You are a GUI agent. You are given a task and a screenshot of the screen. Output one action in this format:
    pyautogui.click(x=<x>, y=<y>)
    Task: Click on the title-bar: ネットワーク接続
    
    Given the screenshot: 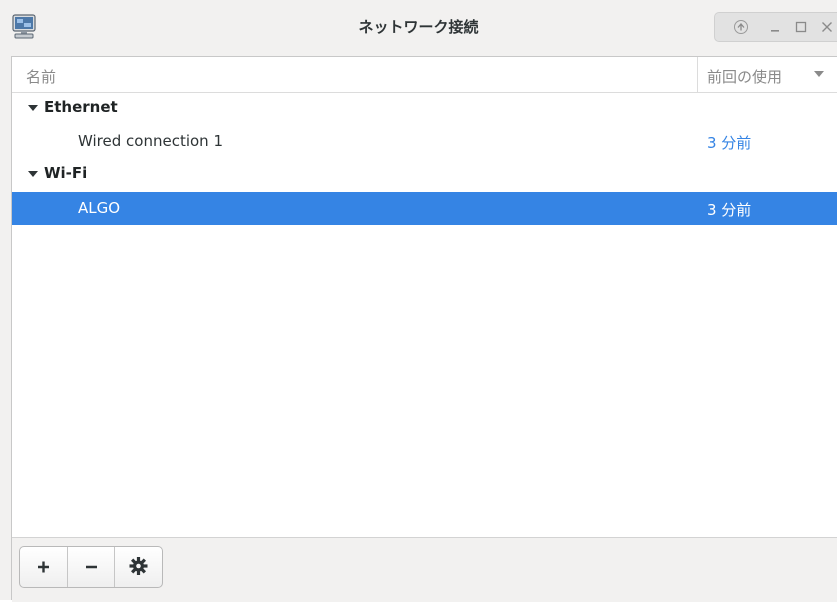 What is the action you would take?
    pyautogui.click(x=418, y=26)
    